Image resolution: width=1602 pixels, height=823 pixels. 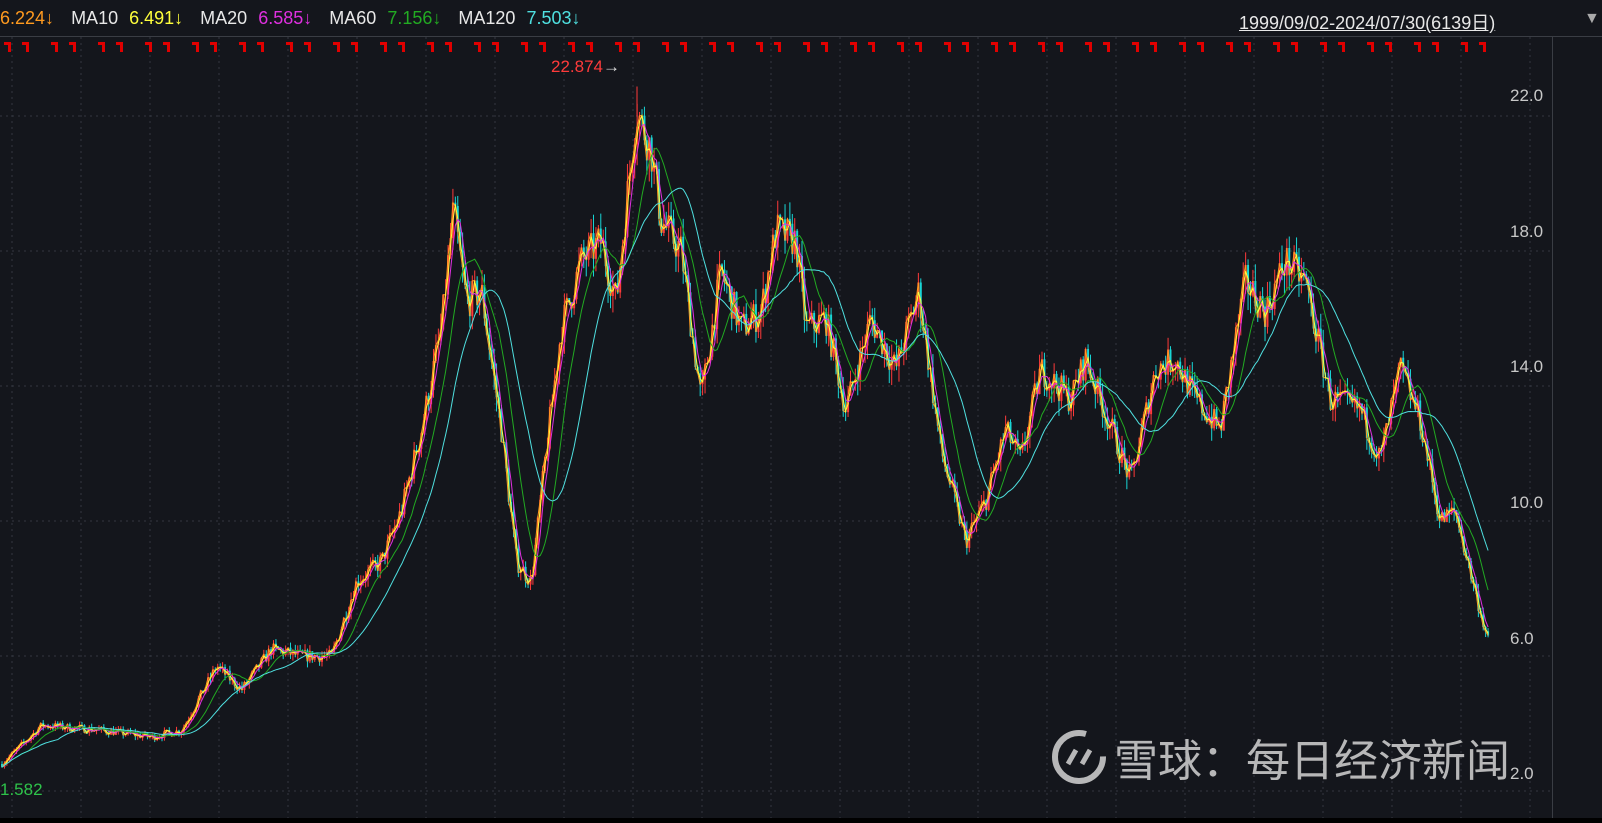 I want to click on high-value: 22.874, so click(x=577, y=66).